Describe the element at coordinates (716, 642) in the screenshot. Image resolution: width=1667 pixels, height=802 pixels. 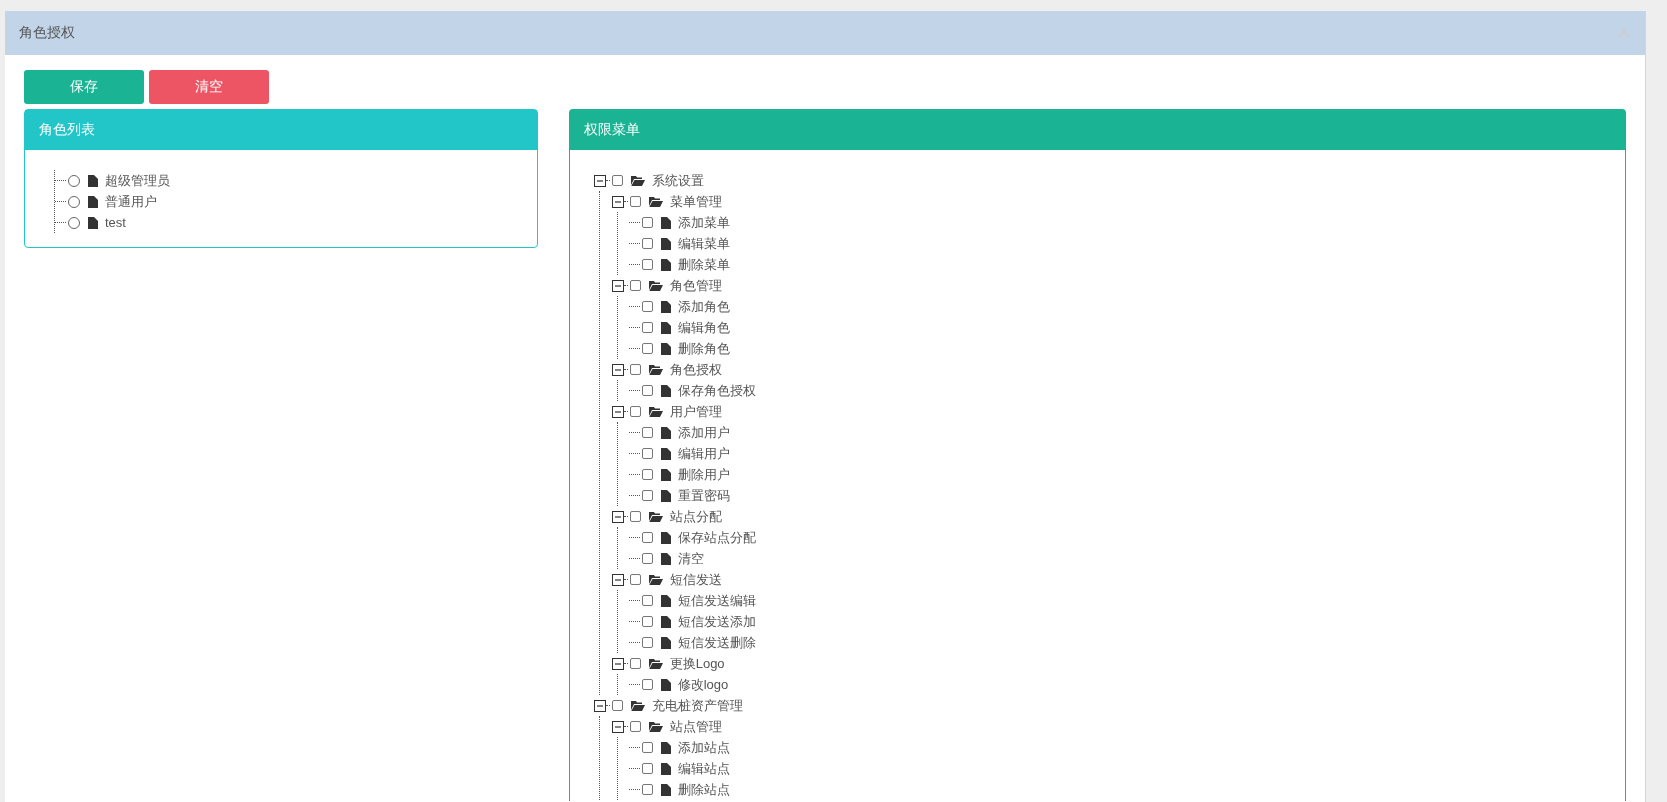
I see `tree-node-label: 短信发送删除` at that location.